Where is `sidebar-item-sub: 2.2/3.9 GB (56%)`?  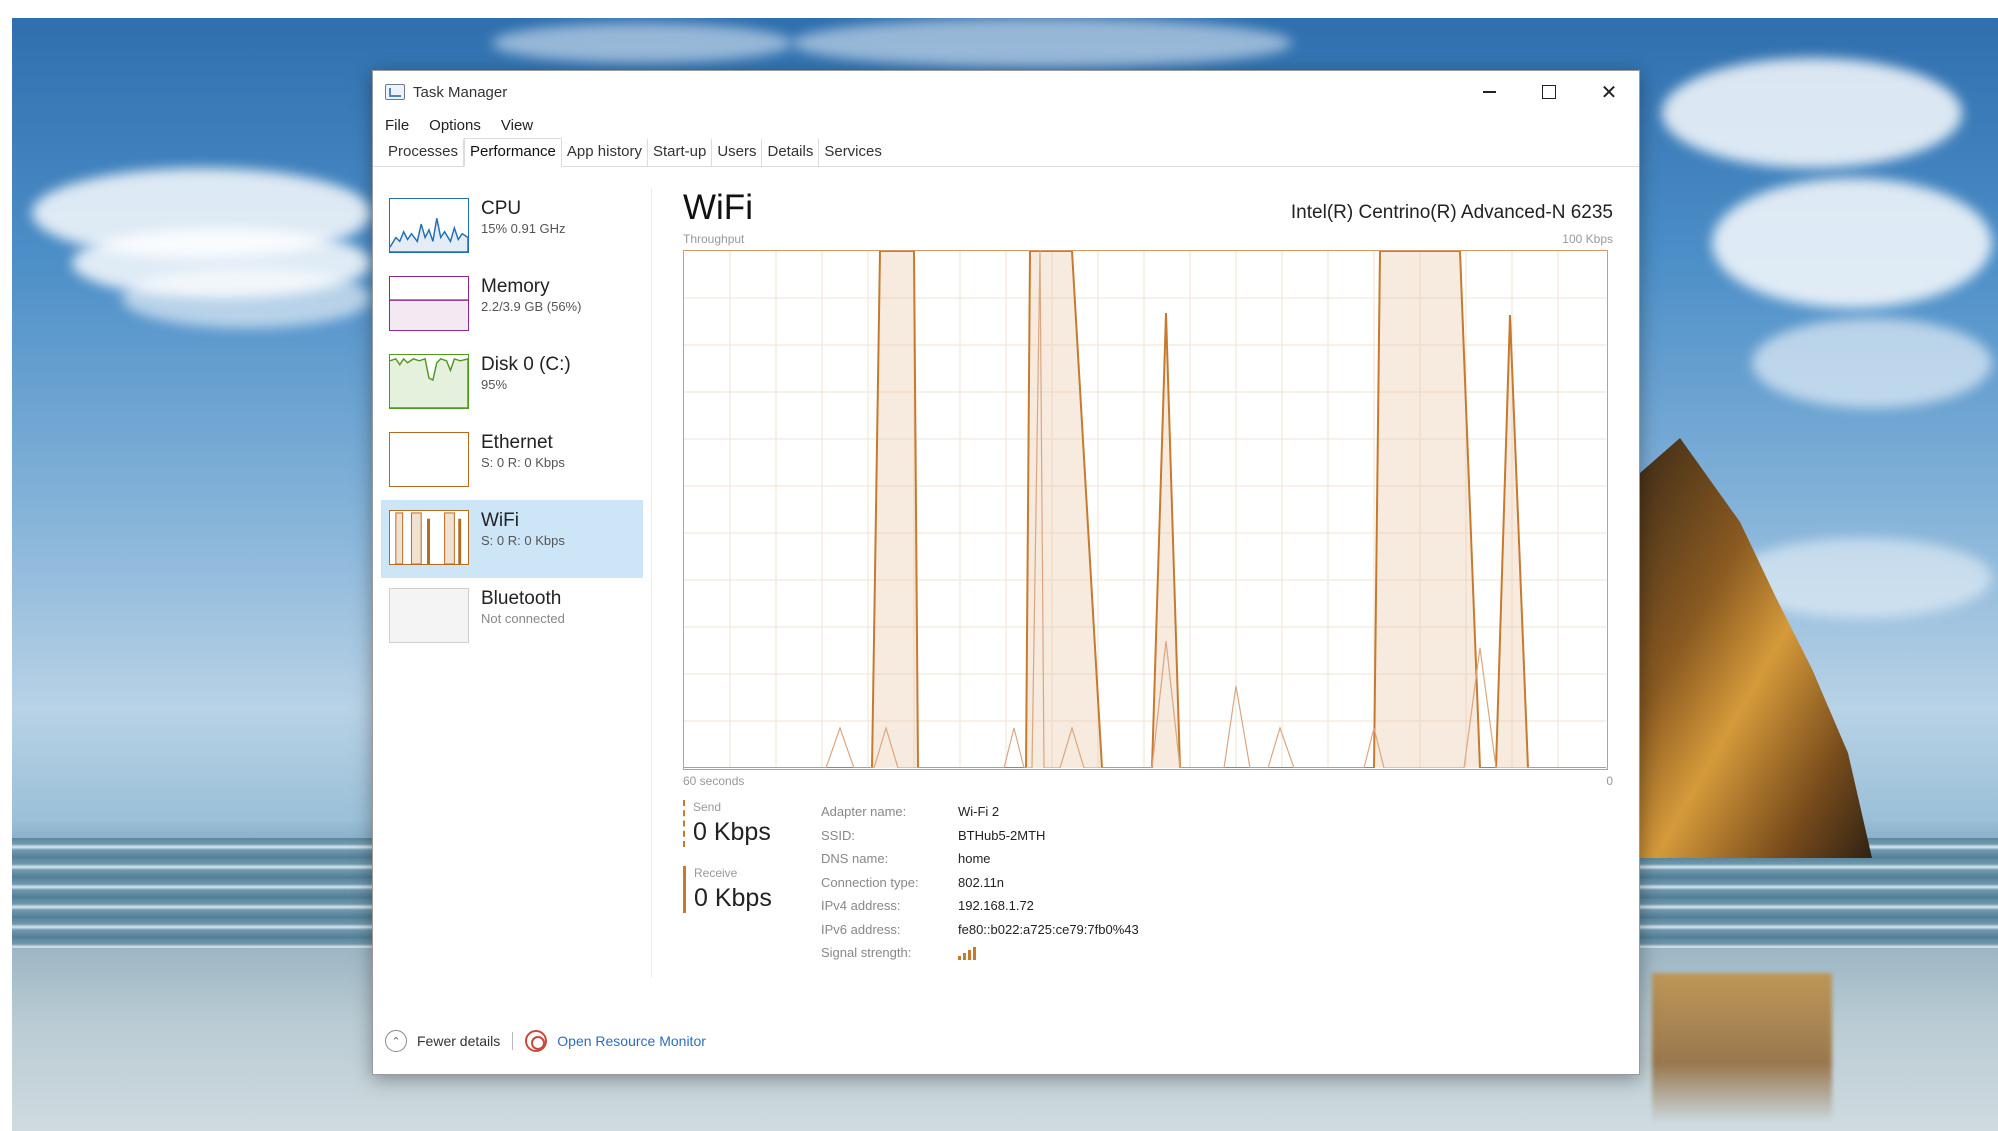 sidebar-item-sub: 2.2/3.9 GB (56%) is located at coordinates (531, 306).